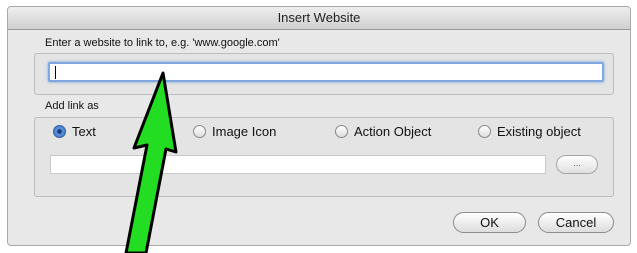 Image resolution: width=637 pixels, height=253 pixels. What do you see at coordinates (319, 18) in the screenshot?
I see `dialog-title: Insert Website` at bounding box center [319, 18].